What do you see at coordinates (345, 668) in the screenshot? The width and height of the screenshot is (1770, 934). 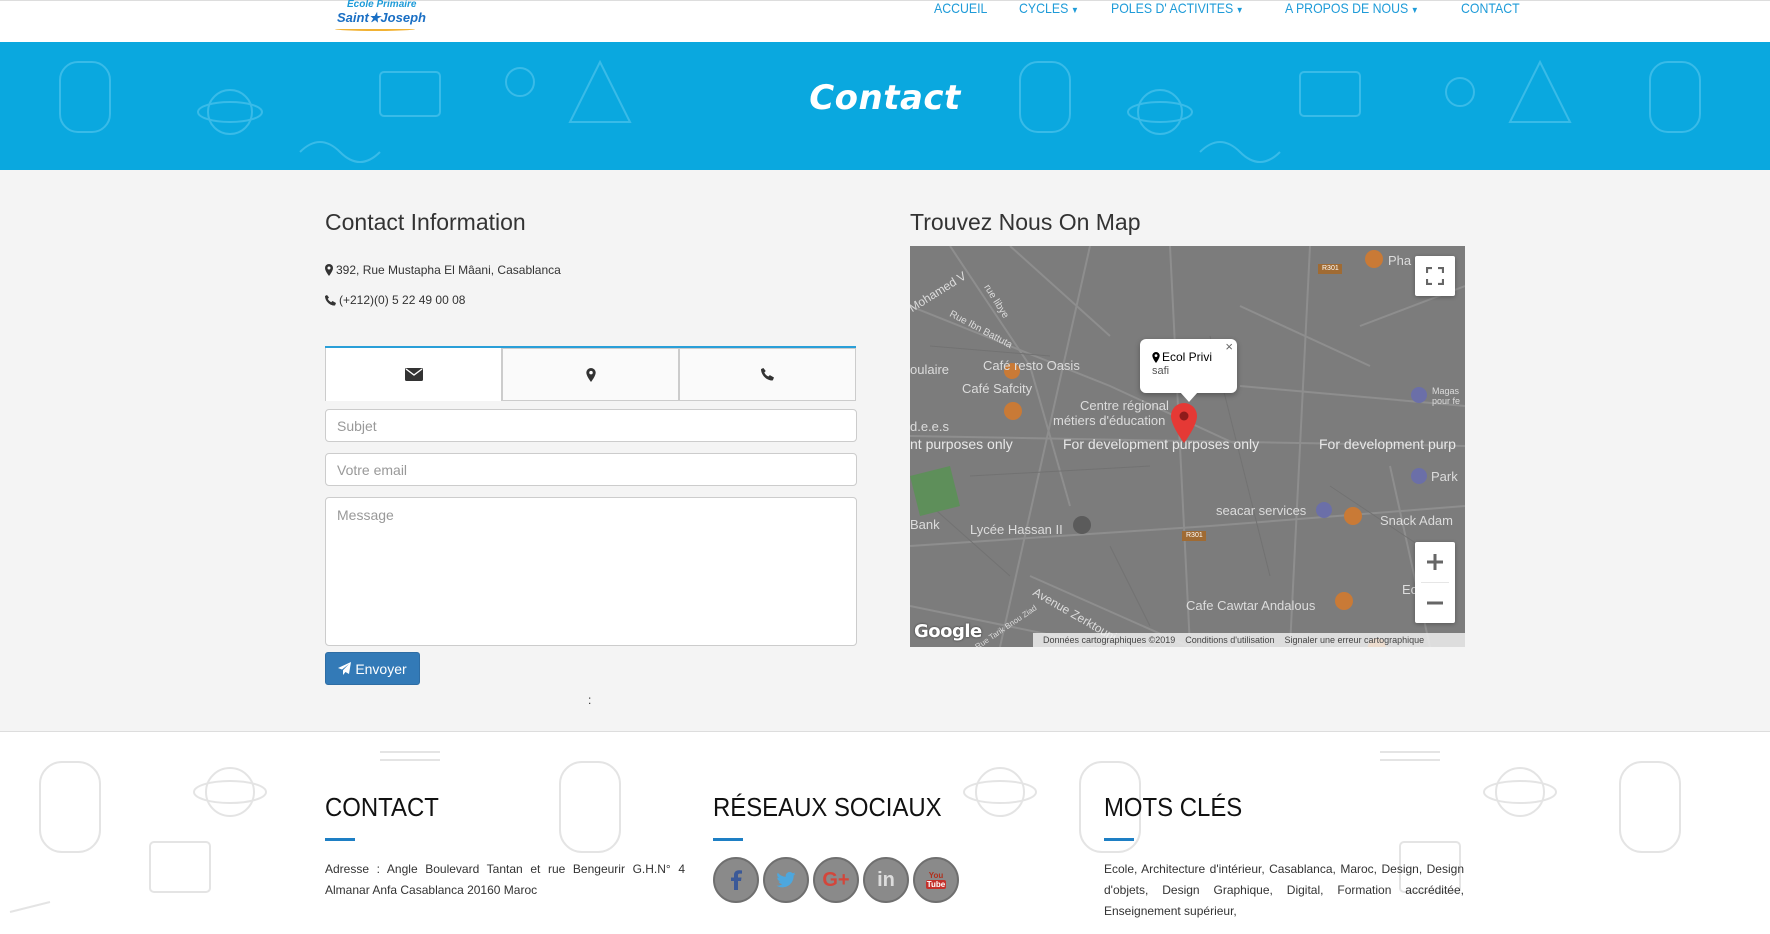 I see `paper-plane-icon` at bounding box center [345, 668].